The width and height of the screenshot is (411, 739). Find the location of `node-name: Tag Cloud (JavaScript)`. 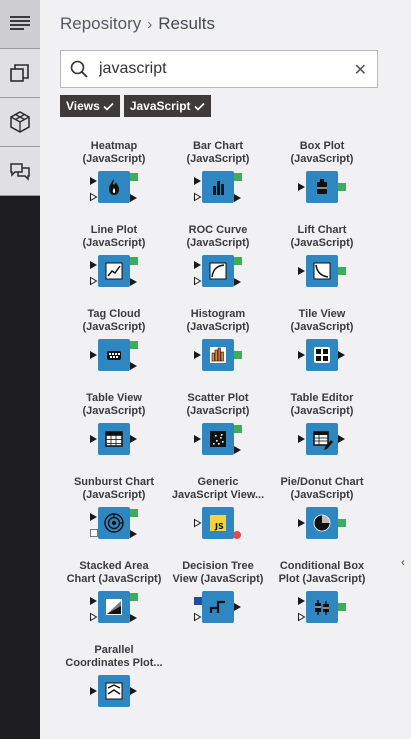

node-name: Tag Cloud (JavaScript) is located at coordinates (114, 321).